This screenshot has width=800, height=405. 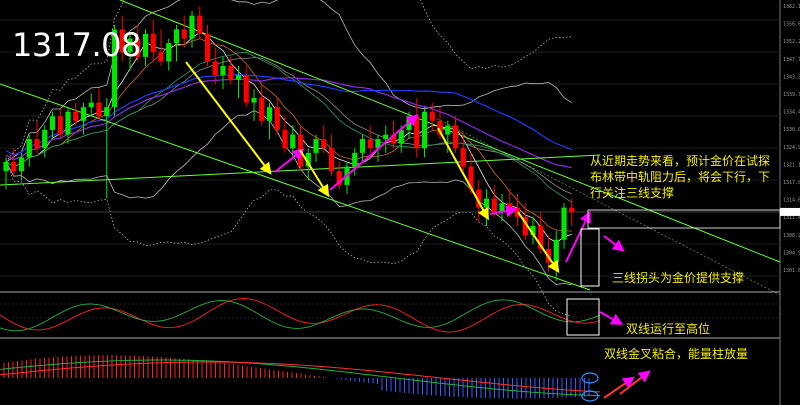 What do you see at coordinates (678, 278) in the screenshot?
I see `support-note: 三线拐头为金价提供支撑` at bounding box center [678, 278].